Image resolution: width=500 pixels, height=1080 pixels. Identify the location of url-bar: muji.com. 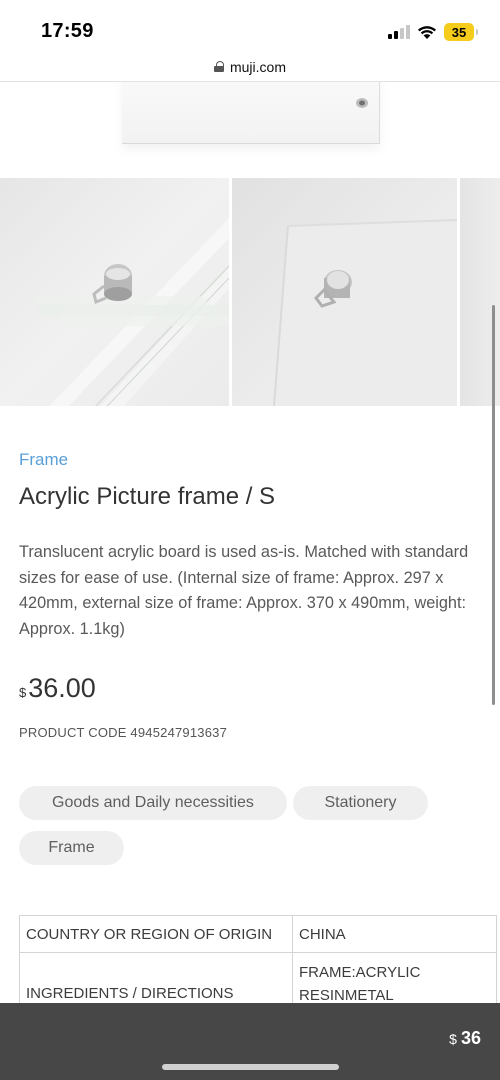
(250, 67).